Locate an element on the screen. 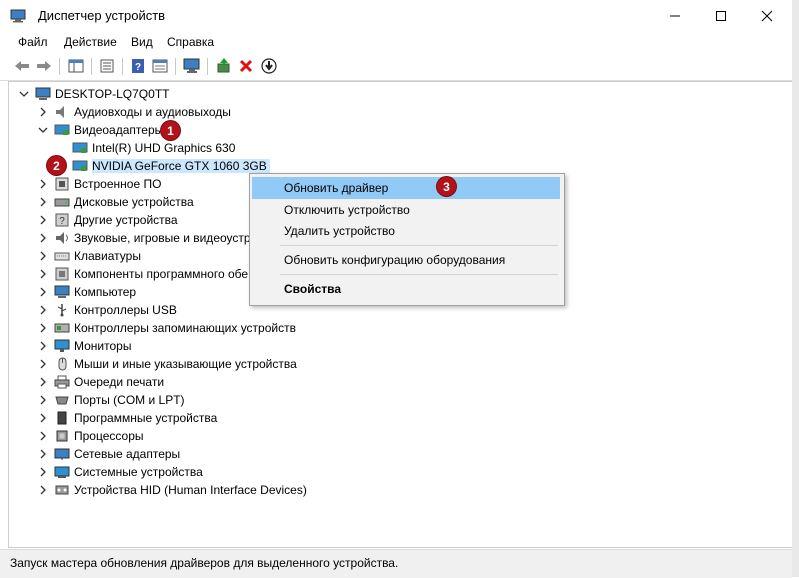 The width and height of the screenshot is (799, 578). arrow-left-icon is located at coordinates (22, 66).